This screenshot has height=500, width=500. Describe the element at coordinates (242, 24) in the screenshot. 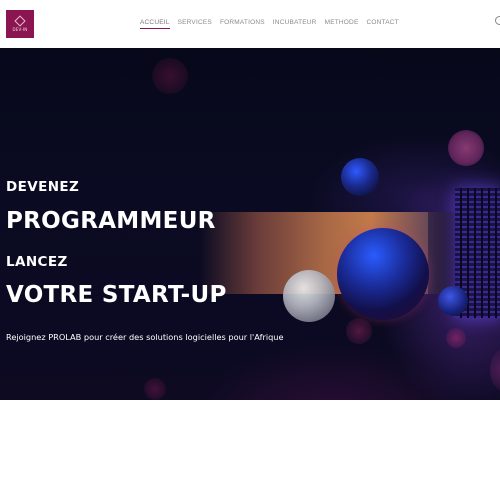

I see `nav-item-formations: FORMATIONS` at that location.